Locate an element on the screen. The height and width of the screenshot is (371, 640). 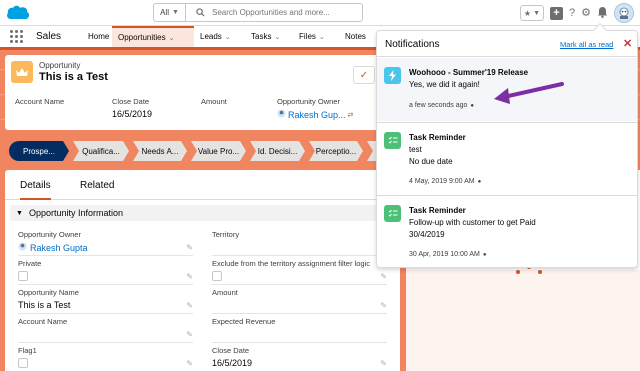
search-scope-label: All is located at coordinates (164, 12).